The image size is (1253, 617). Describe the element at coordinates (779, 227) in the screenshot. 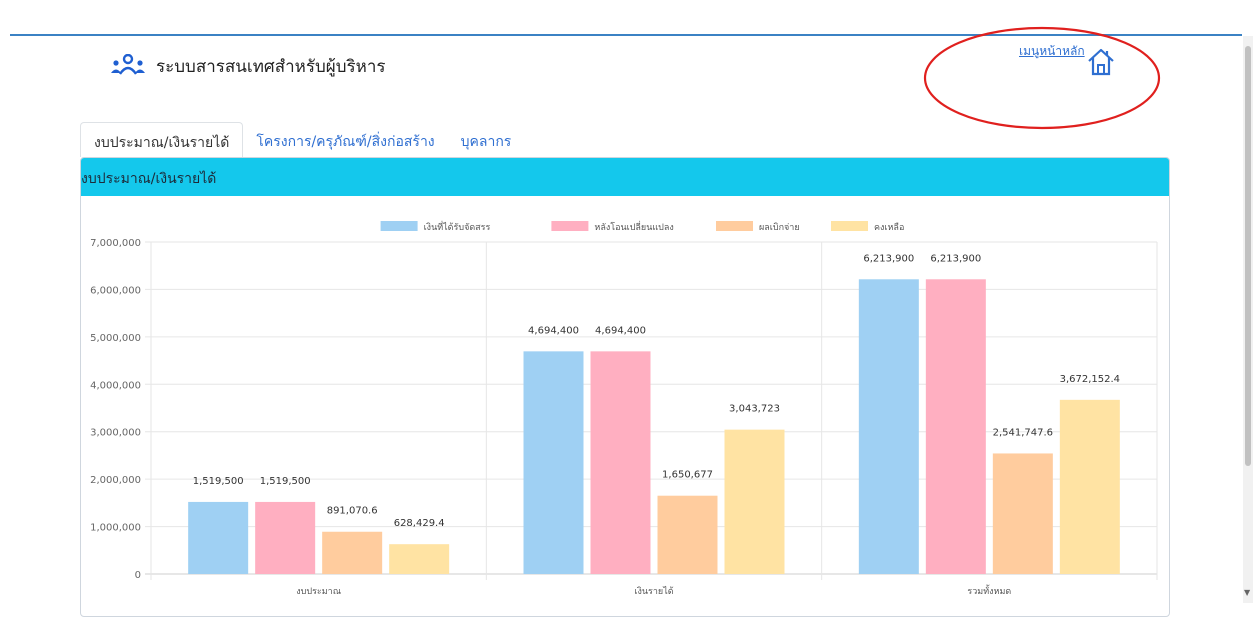

I see `legend-label: ผลเบิกจ่าย` at that location.